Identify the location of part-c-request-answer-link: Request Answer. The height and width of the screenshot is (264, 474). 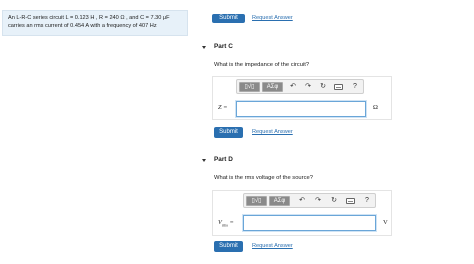
(272, 132).